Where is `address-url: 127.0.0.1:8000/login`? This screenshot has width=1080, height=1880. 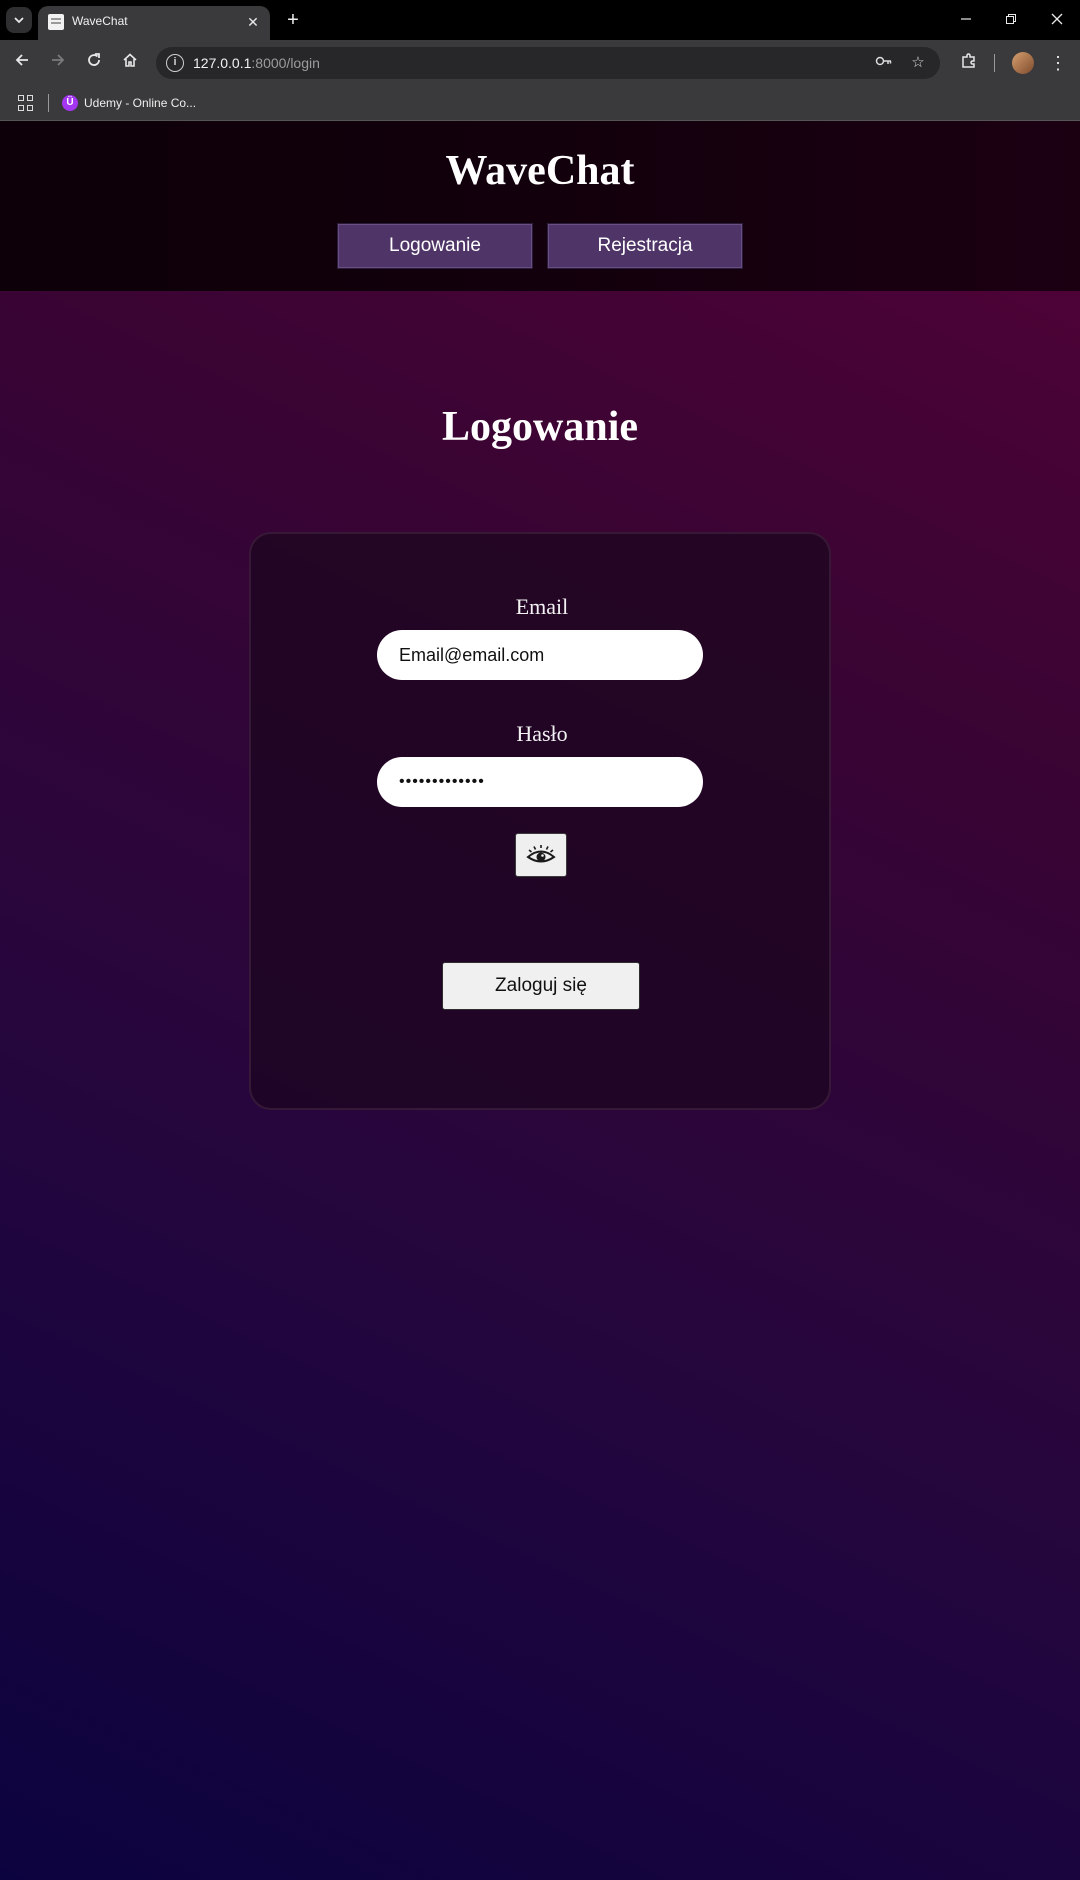
address-url: 127.0.0.1:8000/login is located at coordinates (256, 63).